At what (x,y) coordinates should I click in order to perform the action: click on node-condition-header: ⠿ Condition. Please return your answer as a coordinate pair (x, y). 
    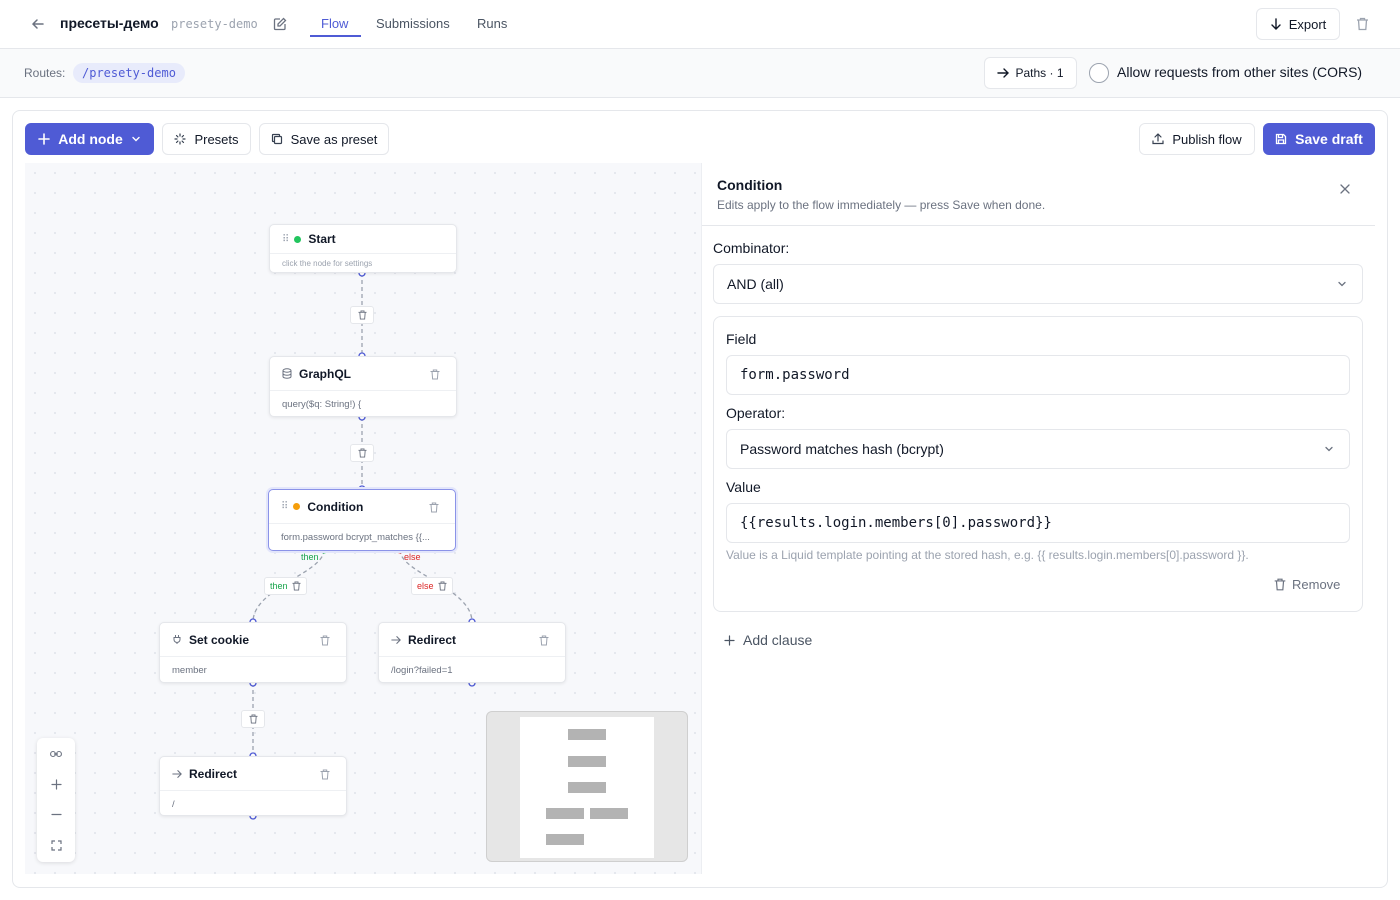
    Looking at the image, I should click on (362, 507).